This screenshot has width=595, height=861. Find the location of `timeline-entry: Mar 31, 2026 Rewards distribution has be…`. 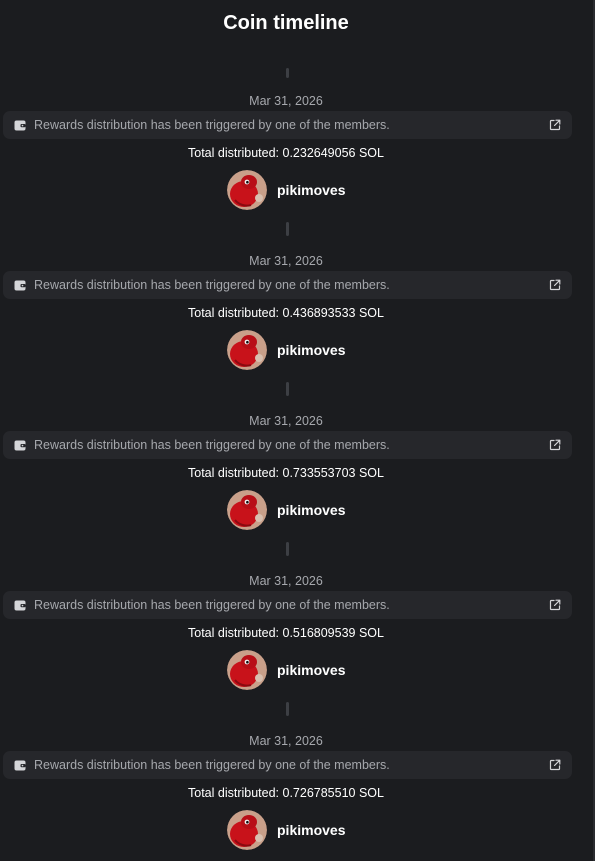

timeline-entry: Mar 31, 2026 Rewards distribution has be… is located at coordinates (286, 797).